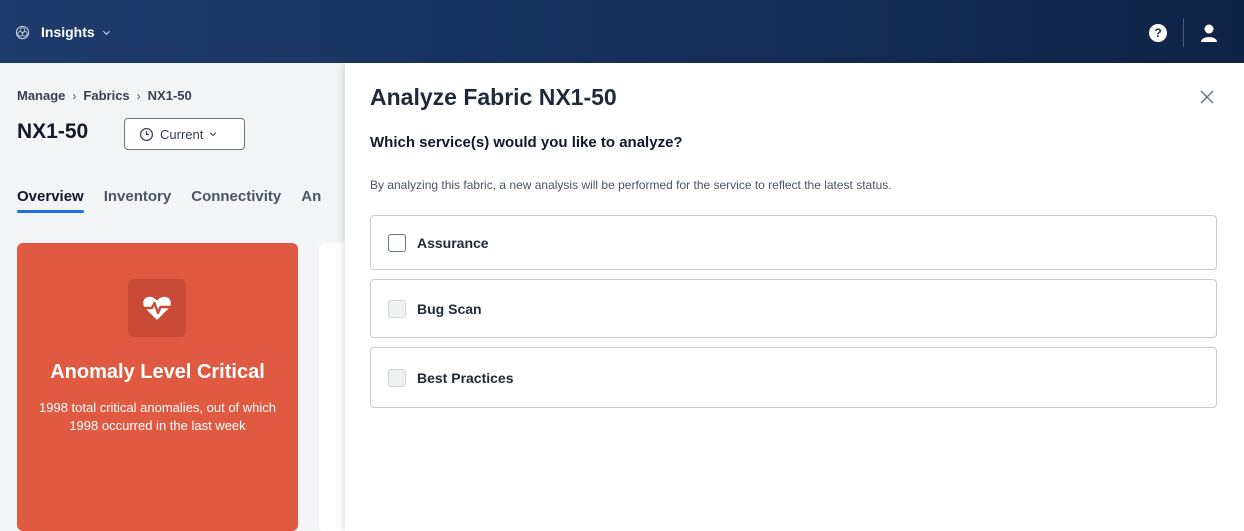 The height and width of the screenshot is (531, 1244). Describe the element at coordinates (311, 200) in the screenshot. I see `tab-analysis: An` at that location.